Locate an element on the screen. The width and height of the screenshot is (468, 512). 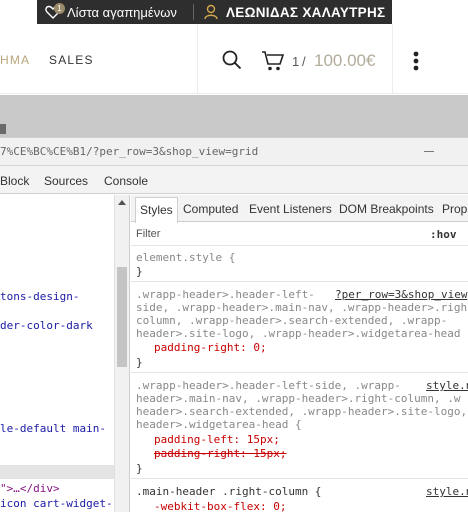
page-hero-area is located at coordinates (234, 116).